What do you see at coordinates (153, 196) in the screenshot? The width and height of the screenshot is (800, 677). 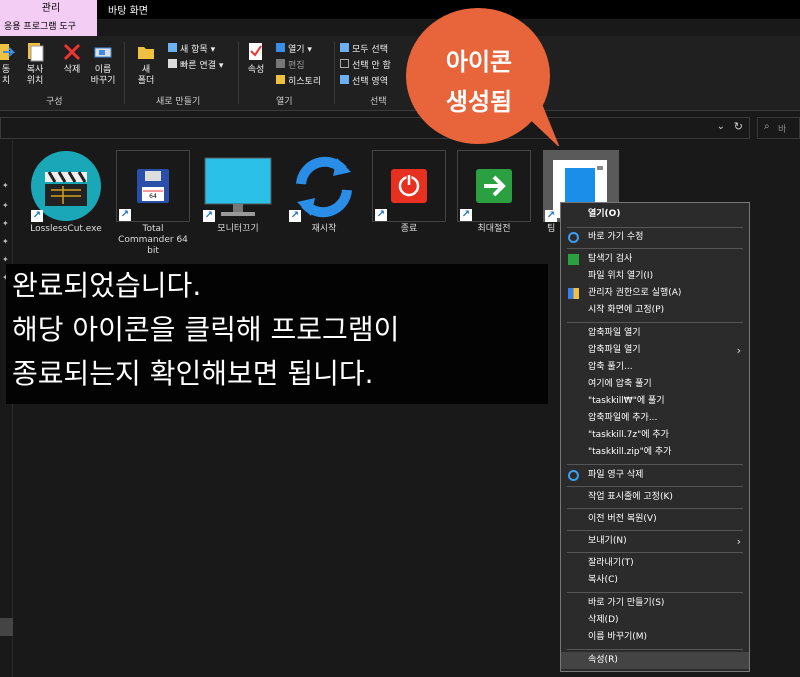 I see `svg-text: 64` at bounding box center [153, 196].